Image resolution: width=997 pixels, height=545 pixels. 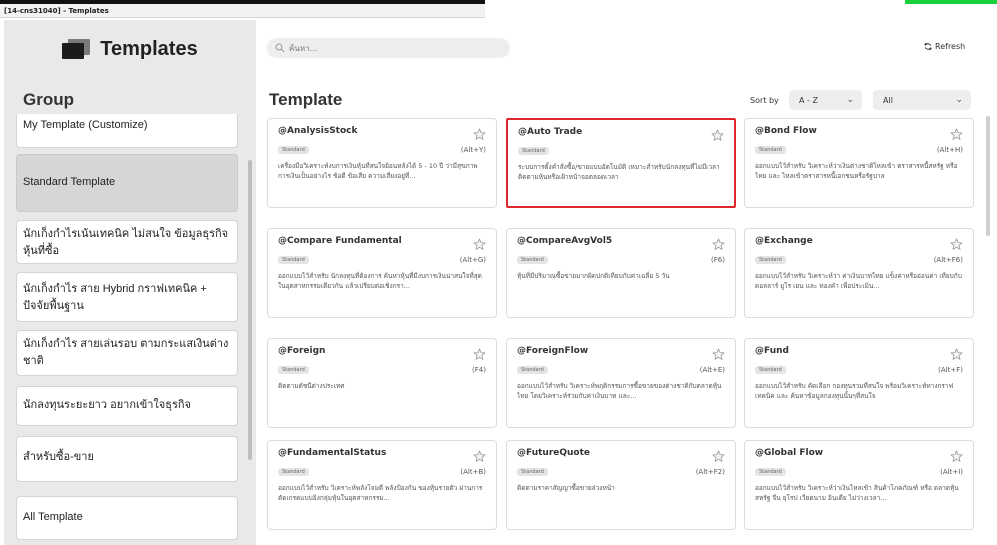 What do you see at coordinates (718, 260) in the screenshot?
I see `shortcut-key: (F6)` at bounding box center [718, 260].